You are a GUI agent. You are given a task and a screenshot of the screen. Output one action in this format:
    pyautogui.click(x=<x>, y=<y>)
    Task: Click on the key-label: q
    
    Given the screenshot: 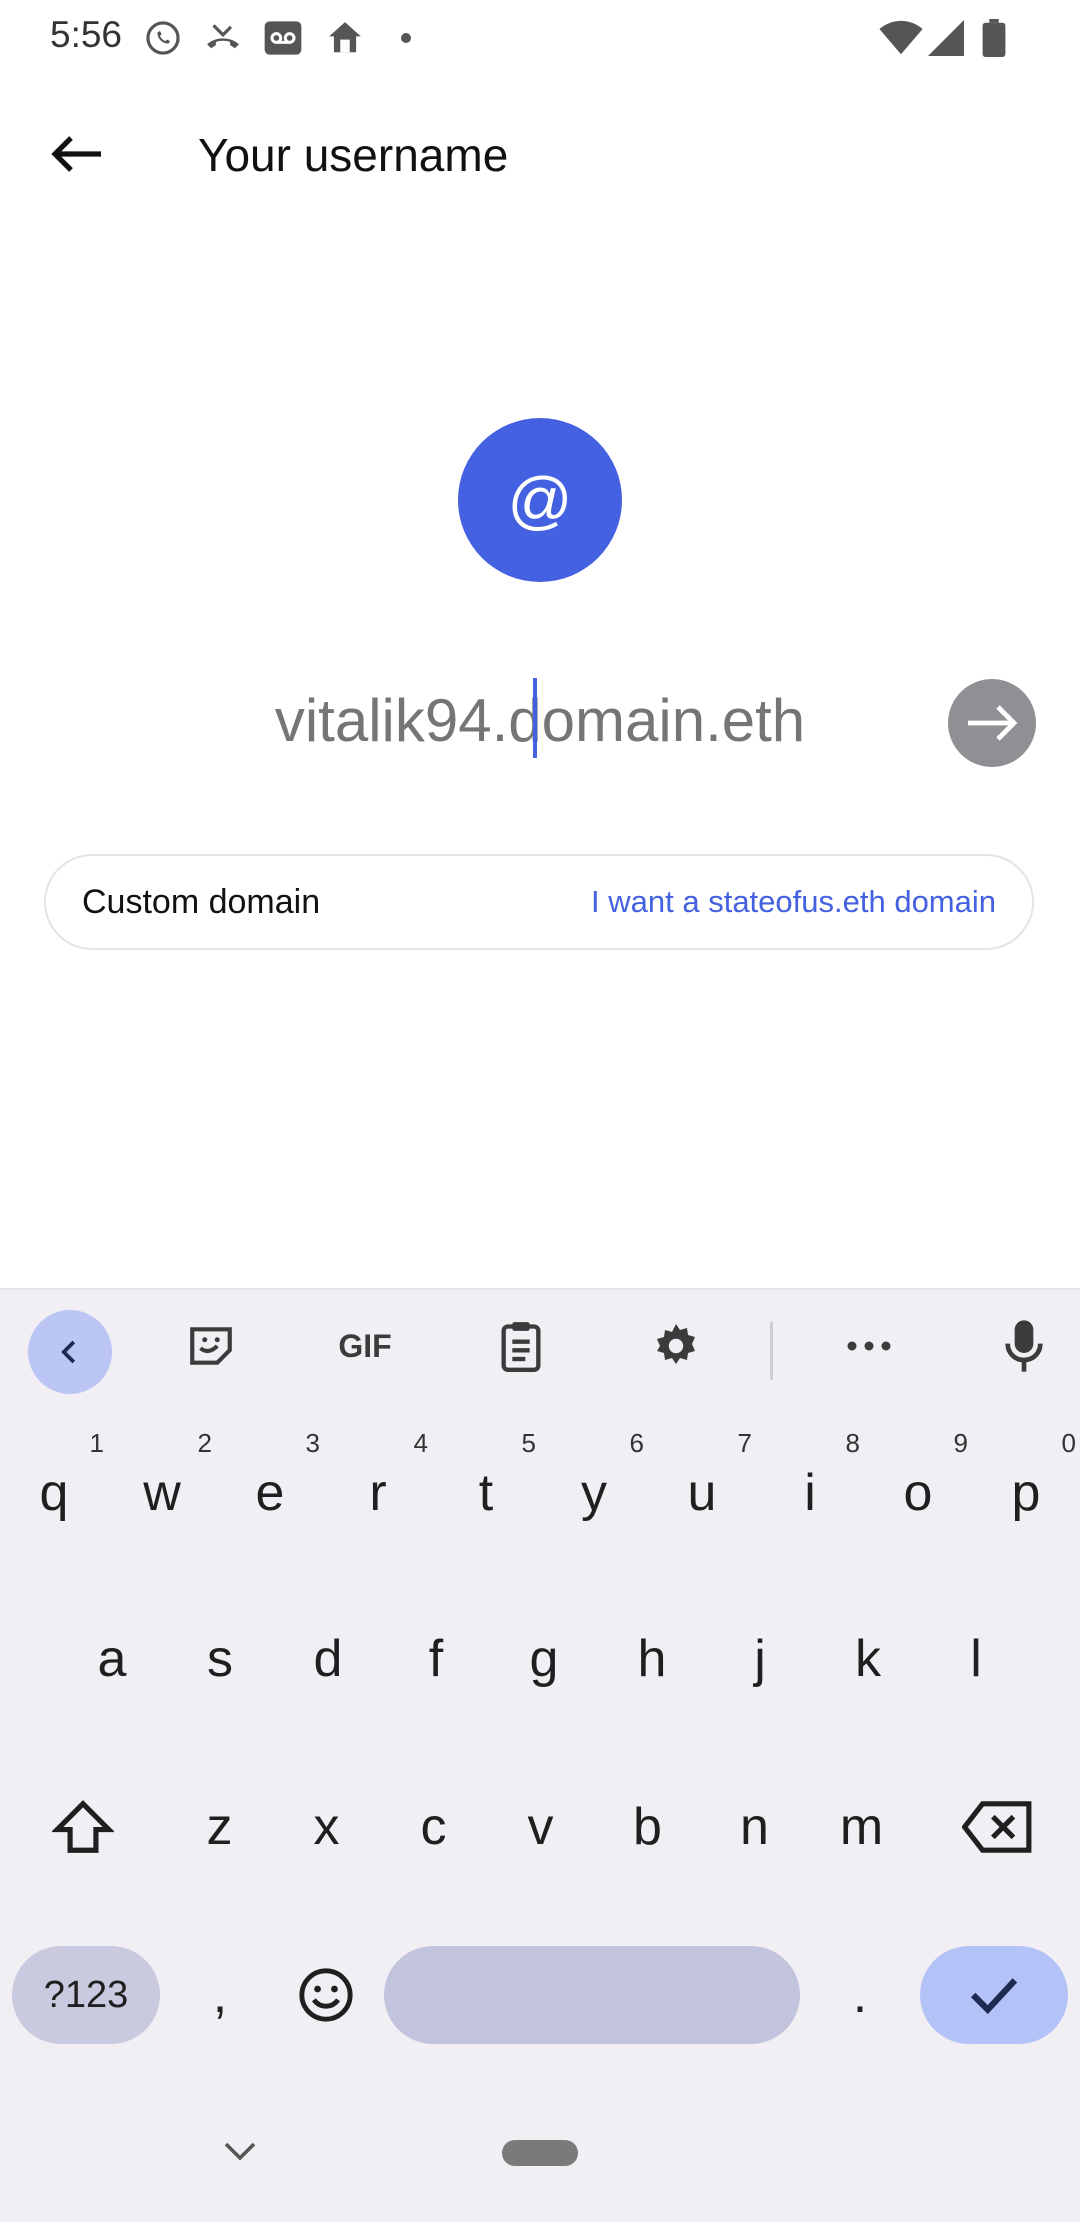 What is the action you would take?
    pyautogui.click(x=54, y=1493)
    